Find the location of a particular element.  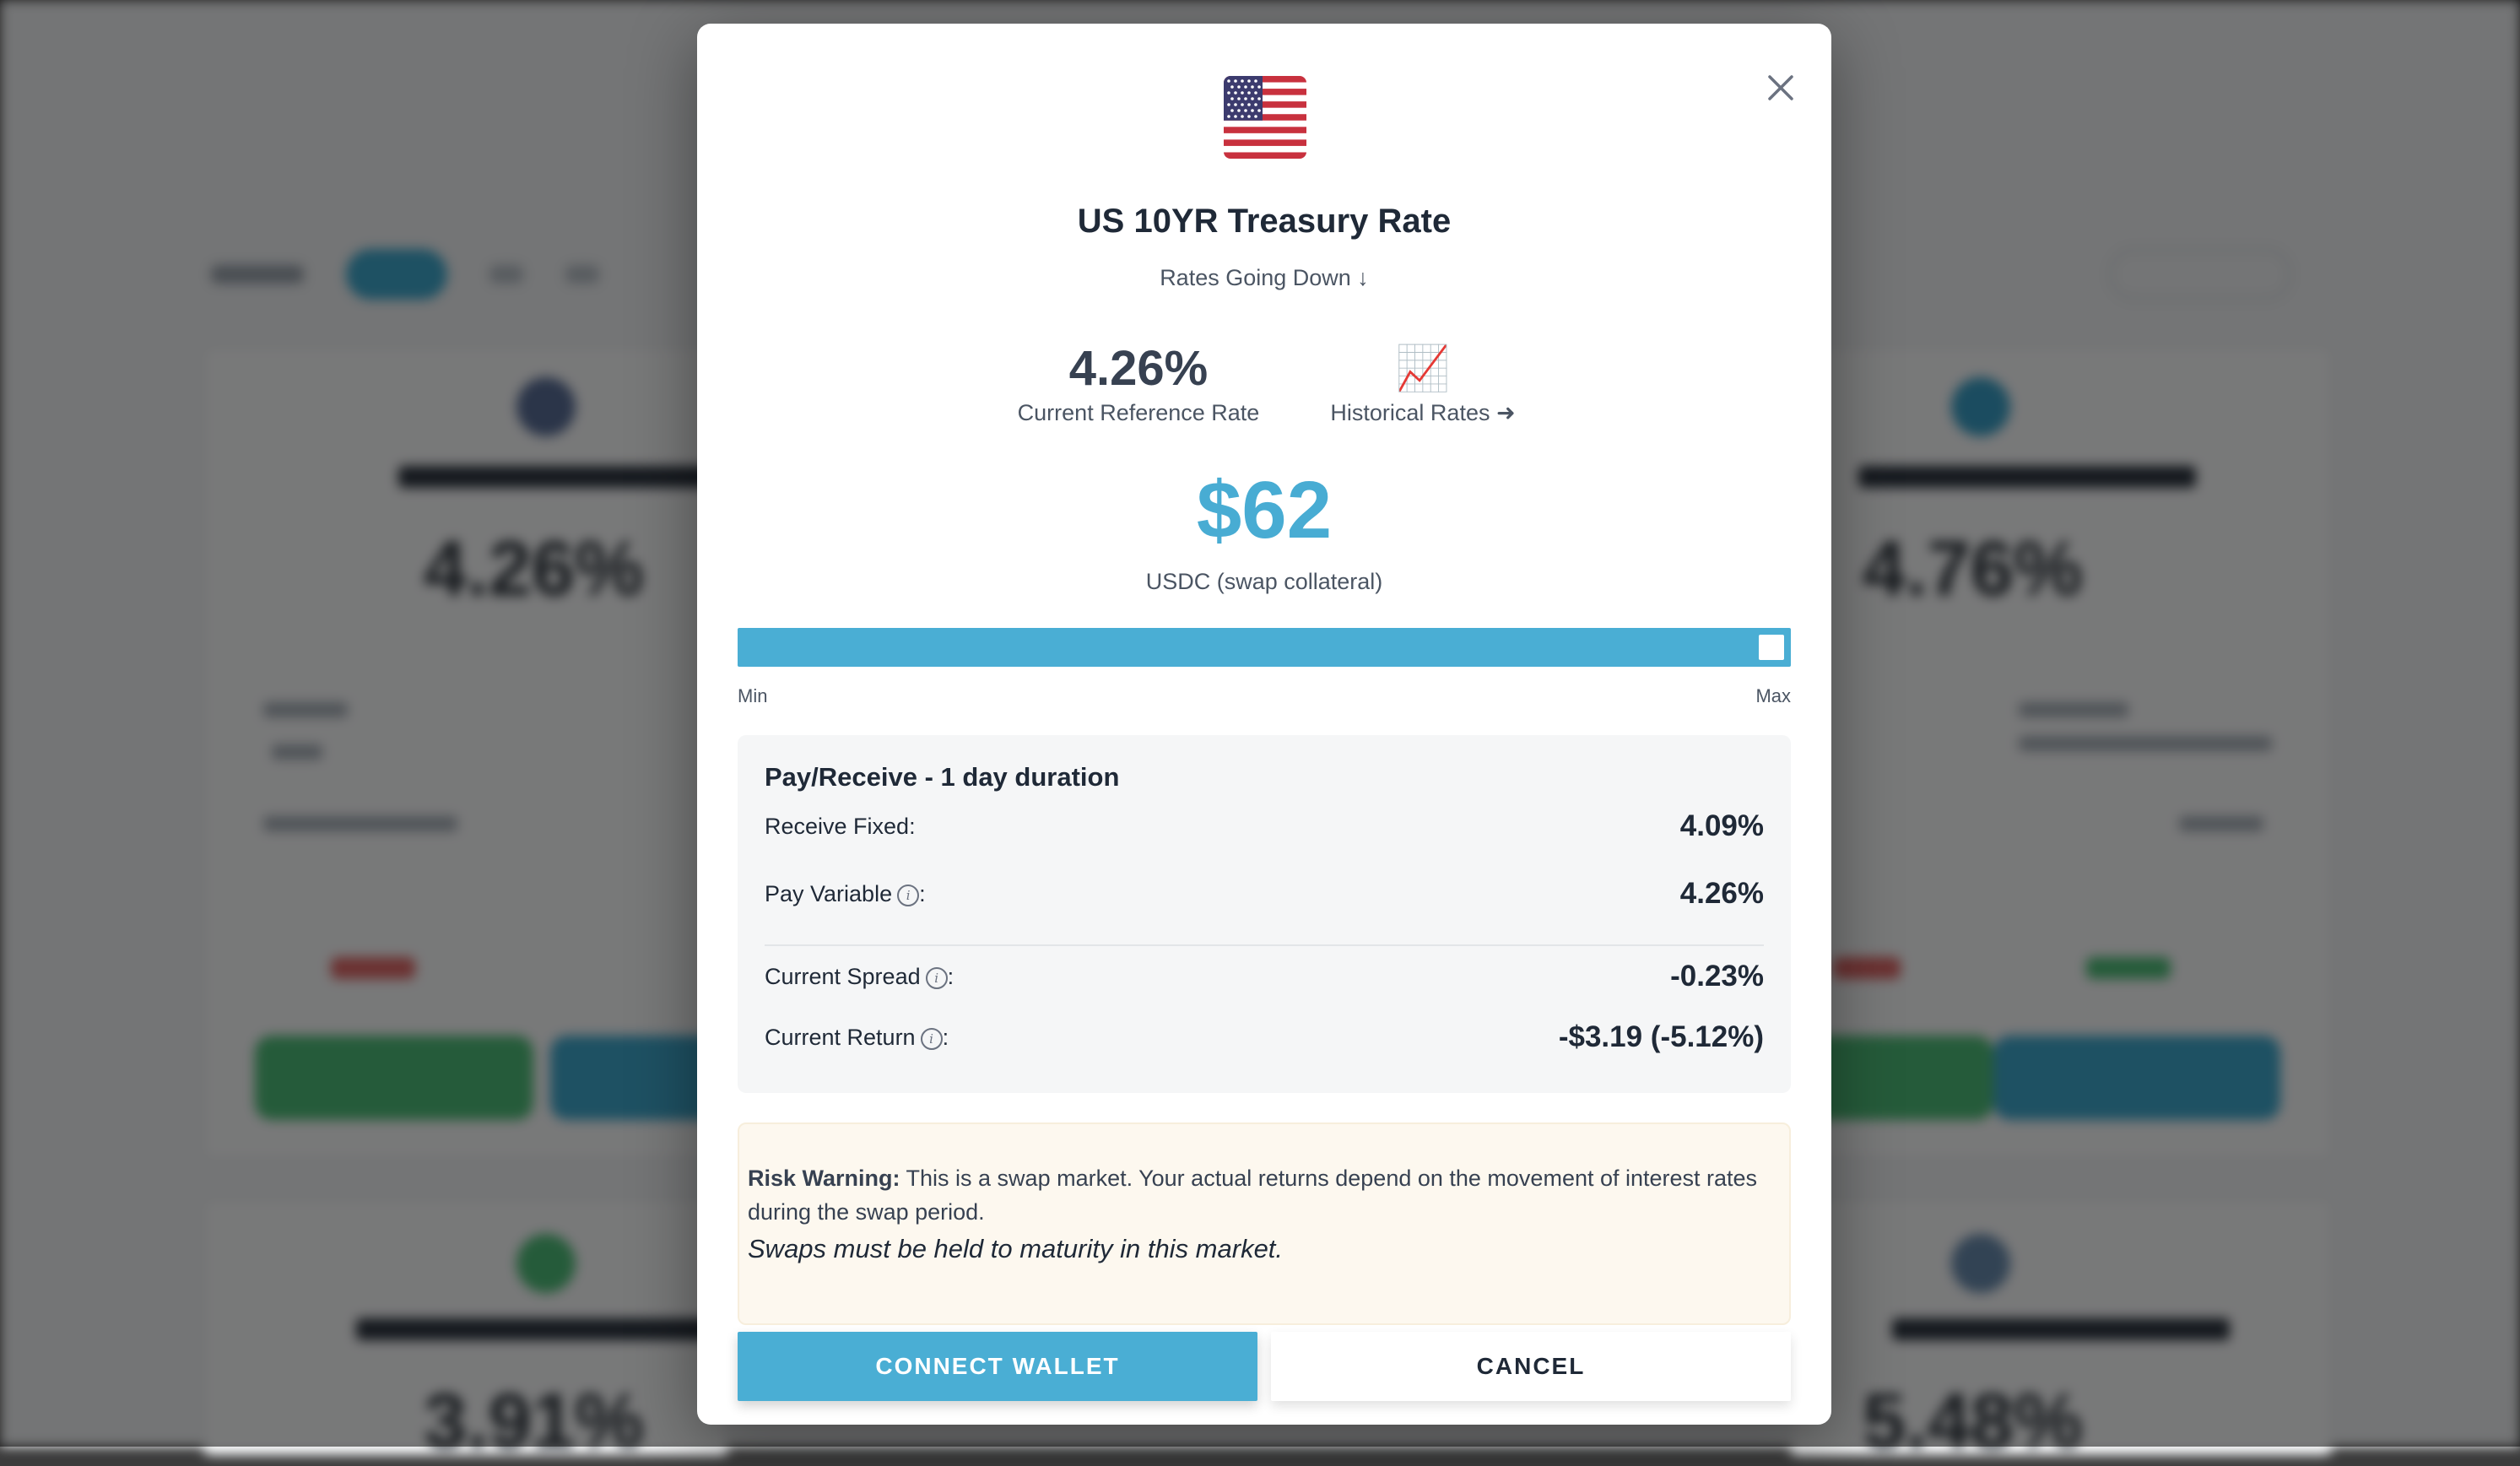

cancel-button: CANCEL is located at coordinates (1531, 1366).